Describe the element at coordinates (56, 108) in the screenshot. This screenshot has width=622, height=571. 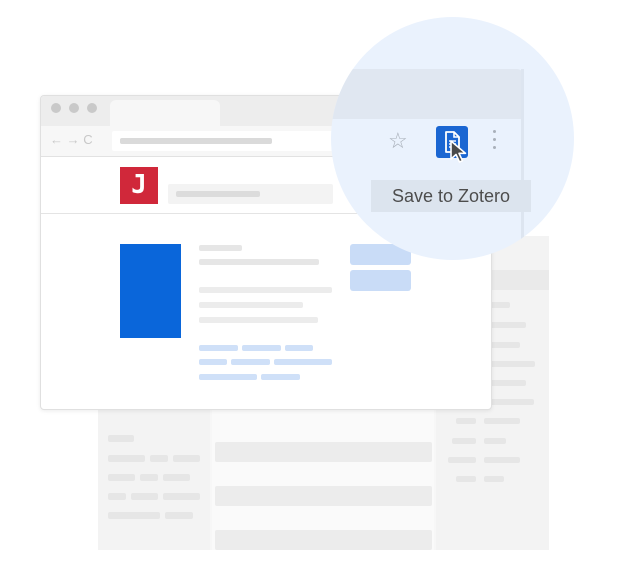
I see `window-close-dot` at that location.